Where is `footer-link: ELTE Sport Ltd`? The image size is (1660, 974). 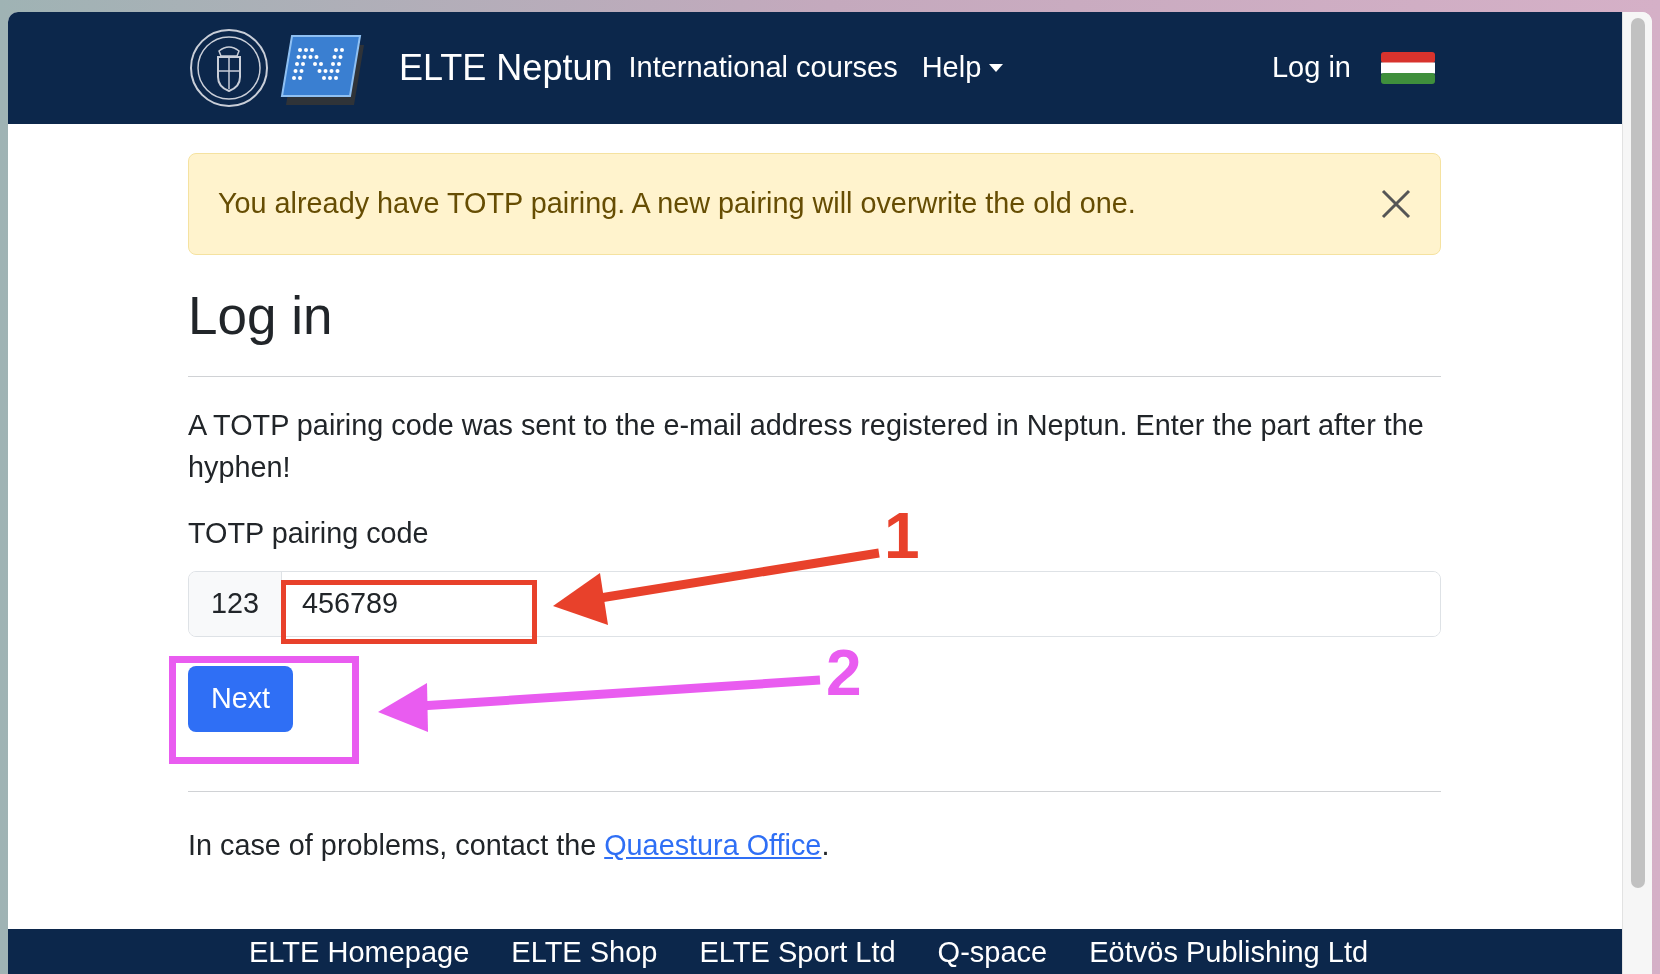 footer-link: ELTE Sport Ltd is located at coordinates (797, 952).